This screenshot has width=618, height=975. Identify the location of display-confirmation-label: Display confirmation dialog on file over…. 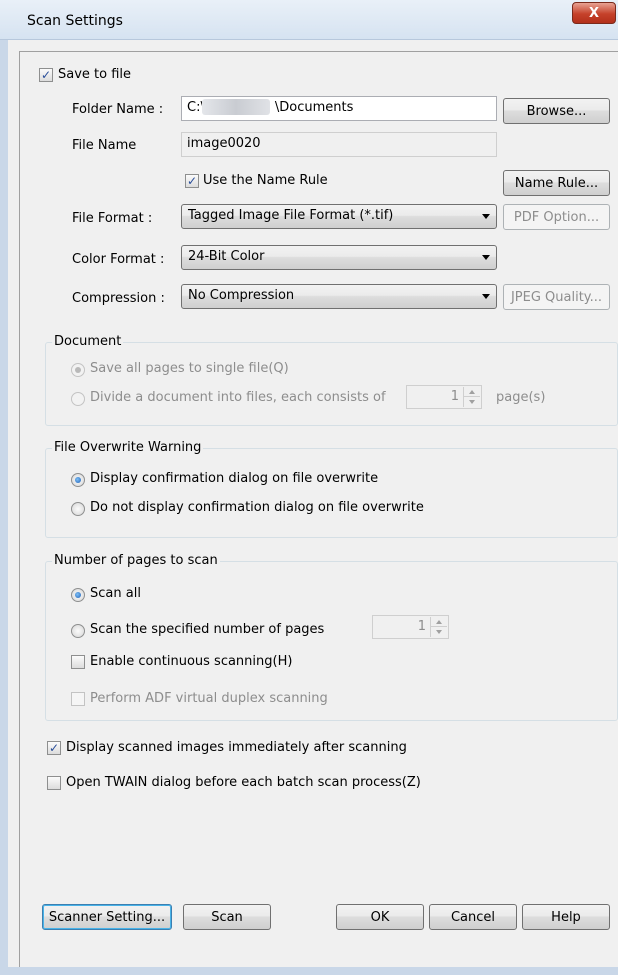
(234, 478).